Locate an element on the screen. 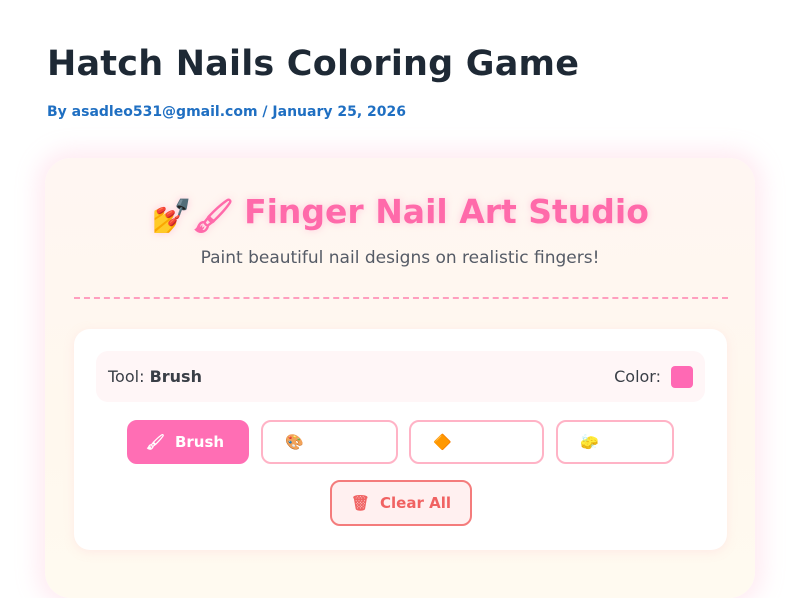 The image size is (795, 598). current-tool: Tool: Brush is located at coordinates (155, 376).